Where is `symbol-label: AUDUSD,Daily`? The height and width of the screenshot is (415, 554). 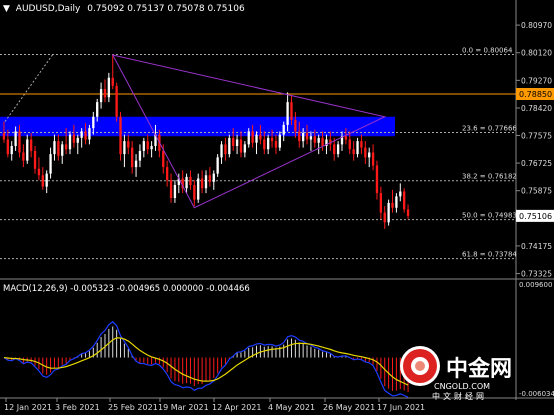 symbol-label: AUDUSD,Daily is located at coordinates (48, 9).